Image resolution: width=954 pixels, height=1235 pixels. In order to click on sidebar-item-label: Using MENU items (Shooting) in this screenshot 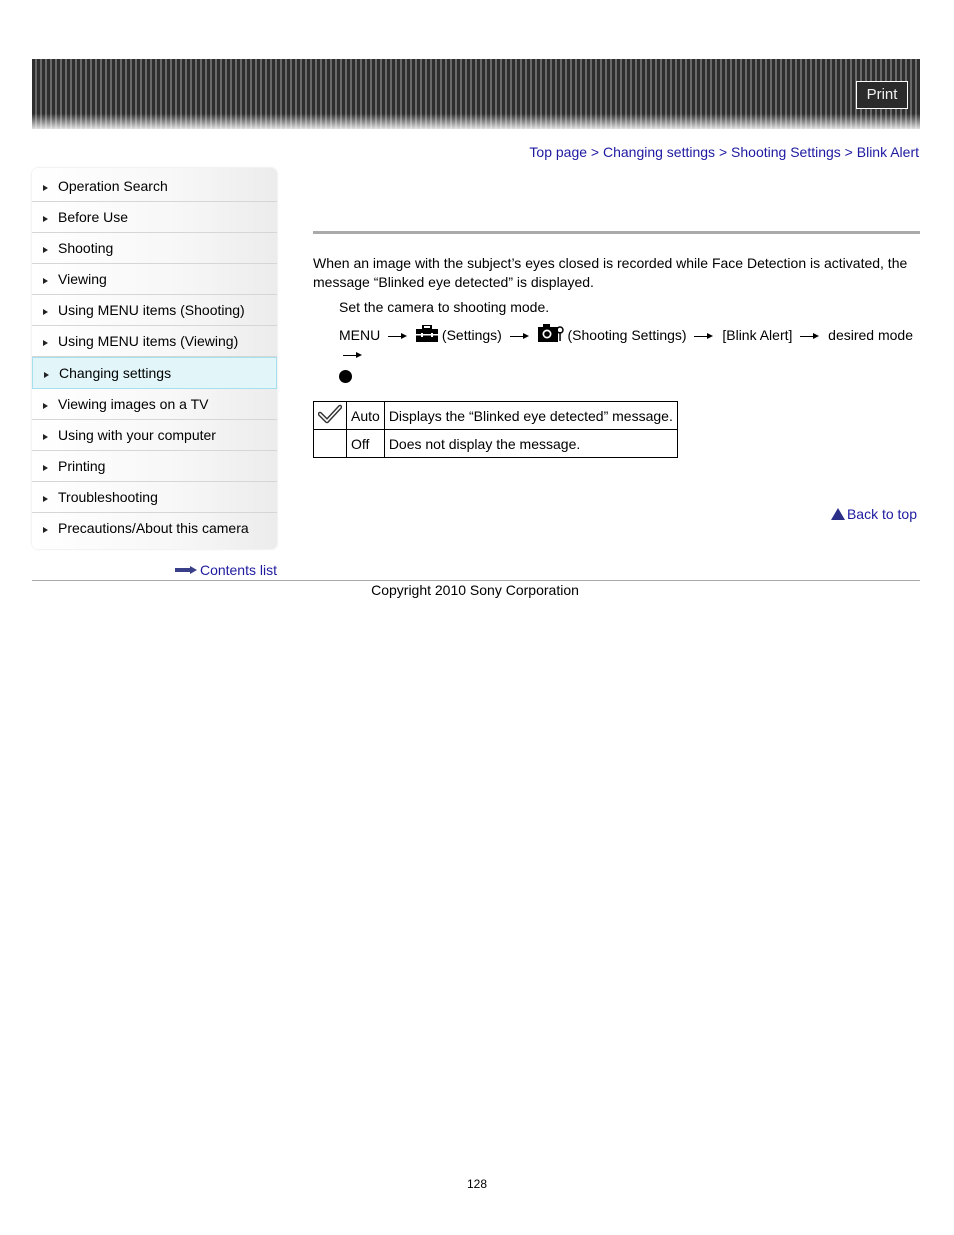, I will do `click(151, 310)`.